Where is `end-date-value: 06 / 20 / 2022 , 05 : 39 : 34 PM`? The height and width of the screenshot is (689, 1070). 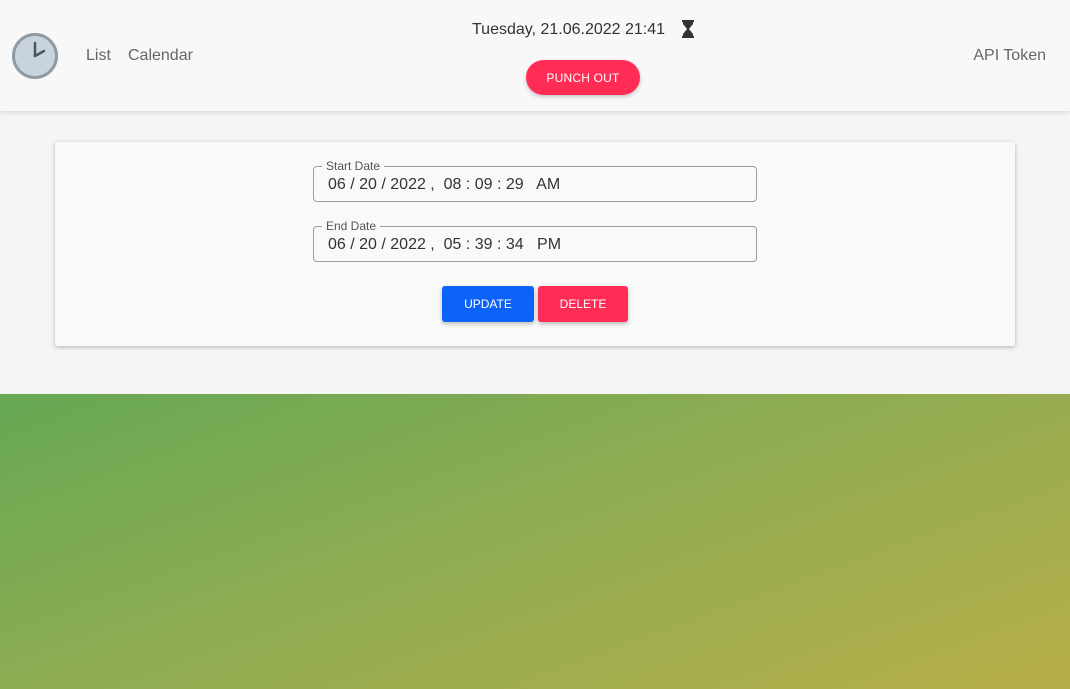 end-date-value: 06 / 20 / 2022 , 05 : 39 : 34 PM is located at coordinates (444, 245).